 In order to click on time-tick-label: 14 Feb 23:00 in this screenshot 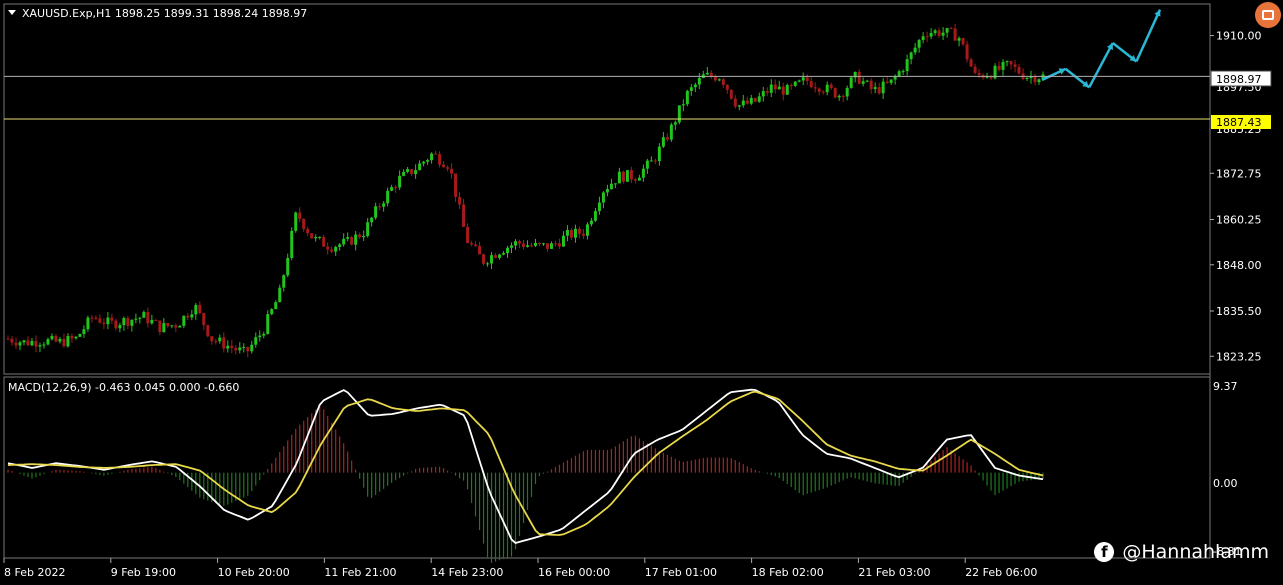, I will do `click(467, 572)`.